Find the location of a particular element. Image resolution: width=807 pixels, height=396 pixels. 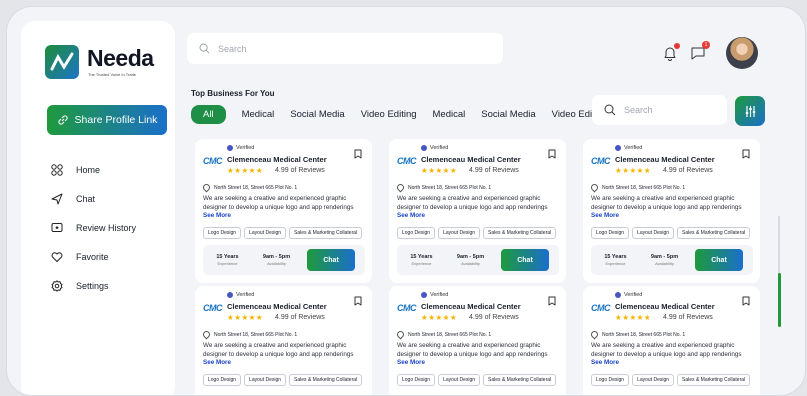

tag: Layout Design is located at coordinates (459, 233).